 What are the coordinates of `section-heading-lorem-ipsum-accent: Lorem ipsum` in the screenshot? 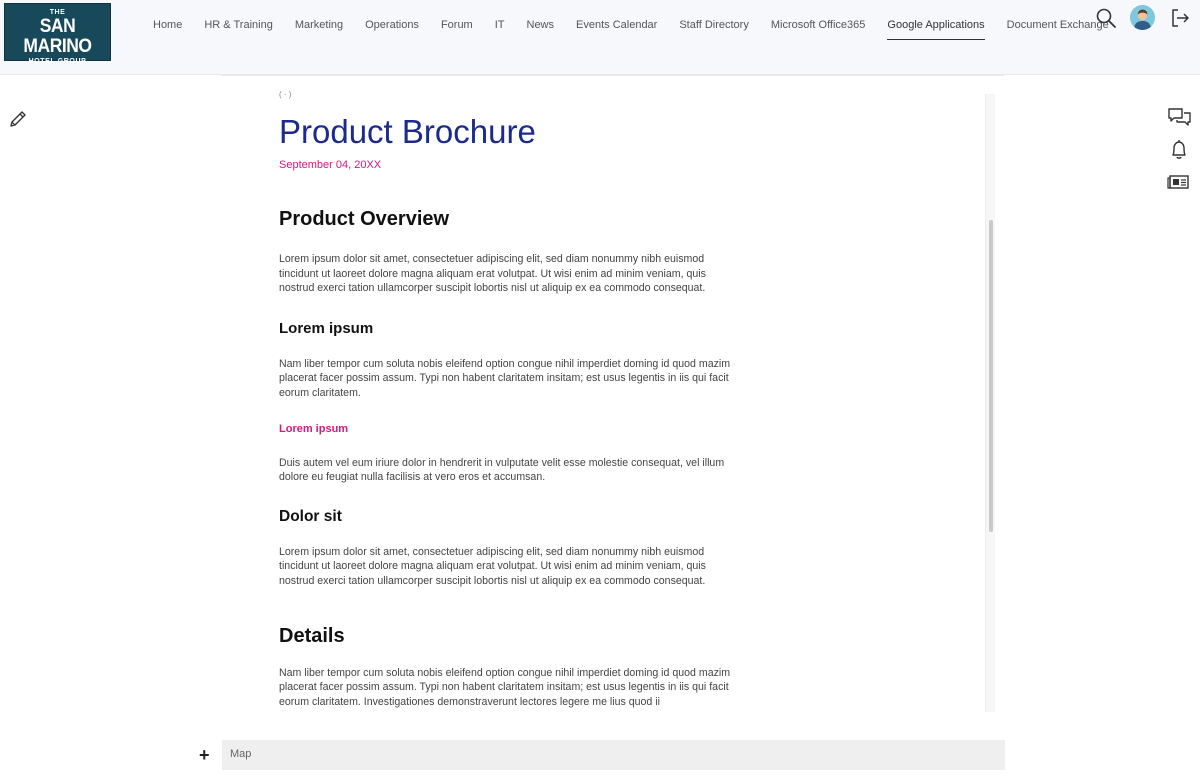 It's located at (314, 428).